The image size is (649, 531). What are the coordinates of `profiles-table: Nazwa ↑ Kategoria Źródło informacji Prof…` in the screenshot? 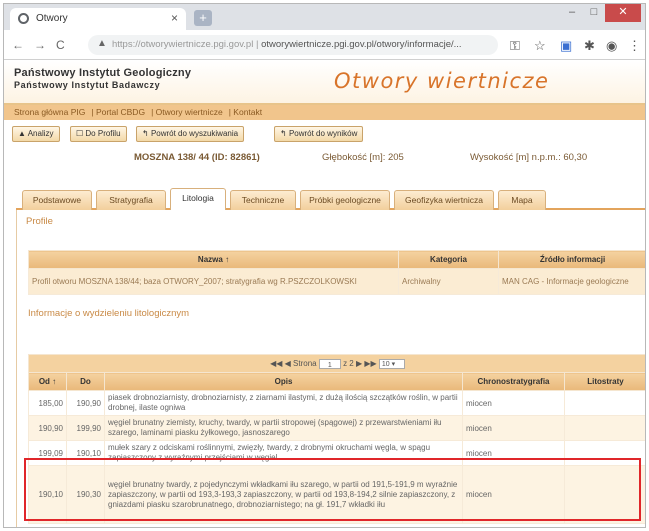 It's located at (336, 272).